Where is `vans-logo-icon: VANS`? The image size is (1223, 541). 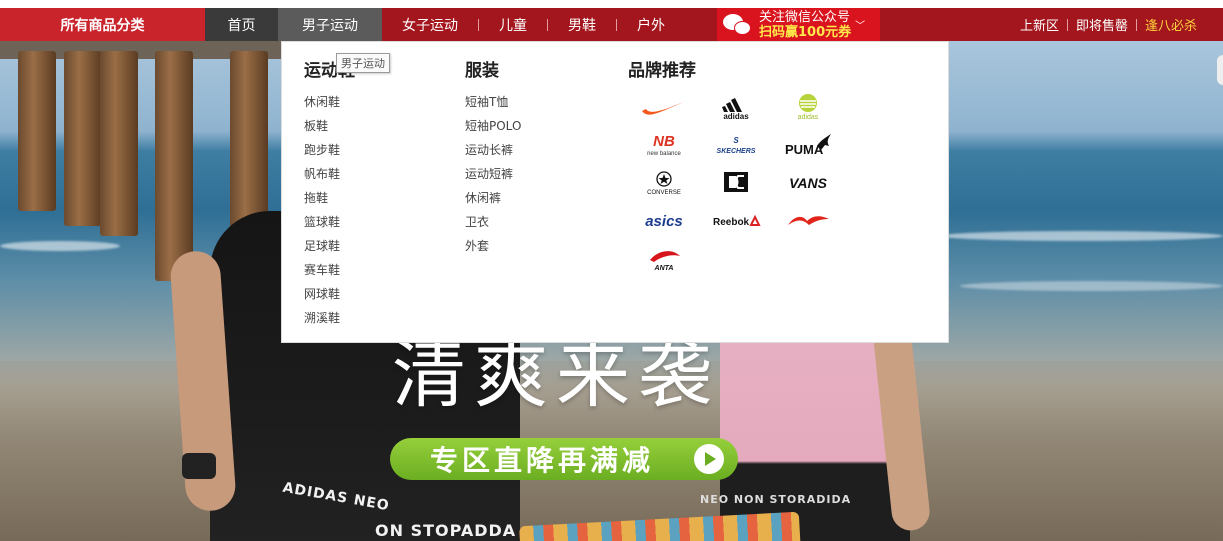
vans-logo-icon: VANS is located at coordinates (808, 183).